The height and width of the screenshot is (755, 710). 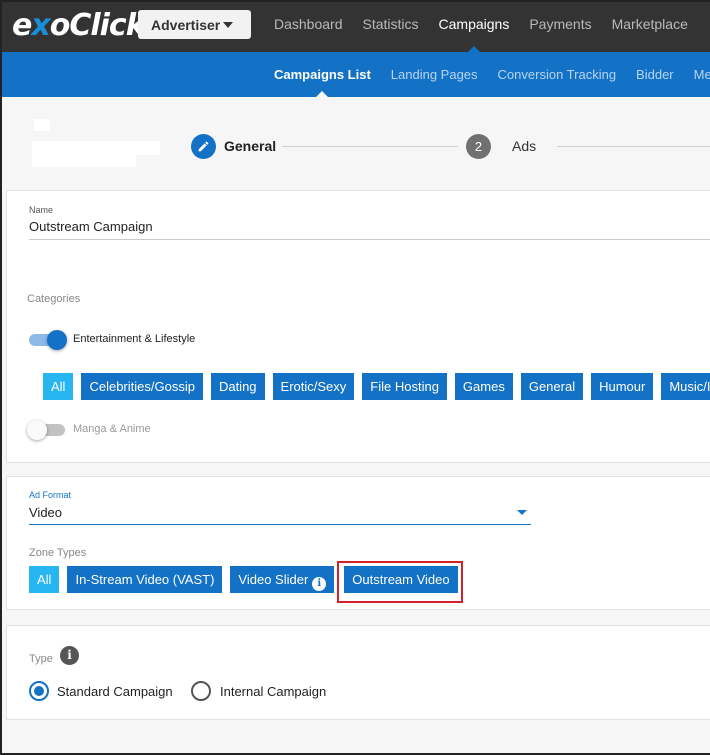 I want to click on nav-payments: Payments, so click(x=560, y=27).